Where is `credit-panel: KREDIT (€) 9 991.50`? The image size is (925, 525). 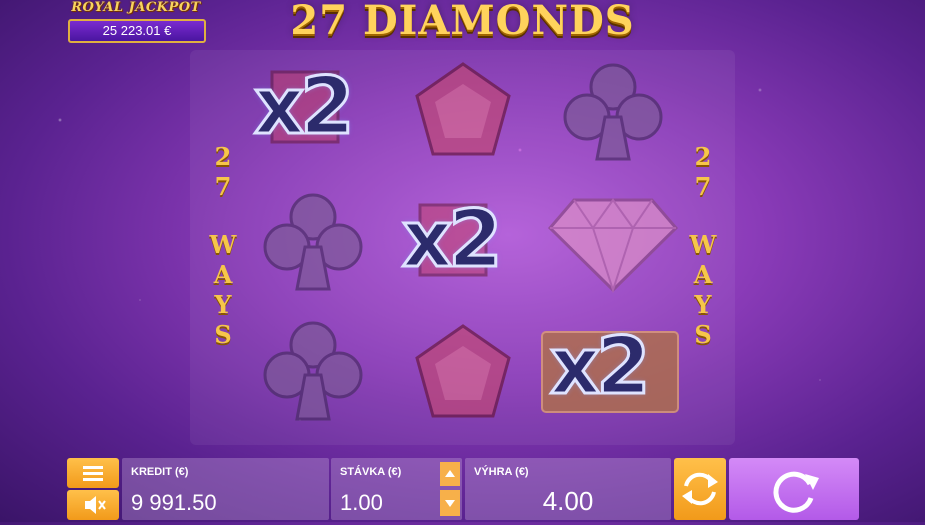 credit-panel: KREDIT (€) 9 991.50 is located at coordinates (225, 489).